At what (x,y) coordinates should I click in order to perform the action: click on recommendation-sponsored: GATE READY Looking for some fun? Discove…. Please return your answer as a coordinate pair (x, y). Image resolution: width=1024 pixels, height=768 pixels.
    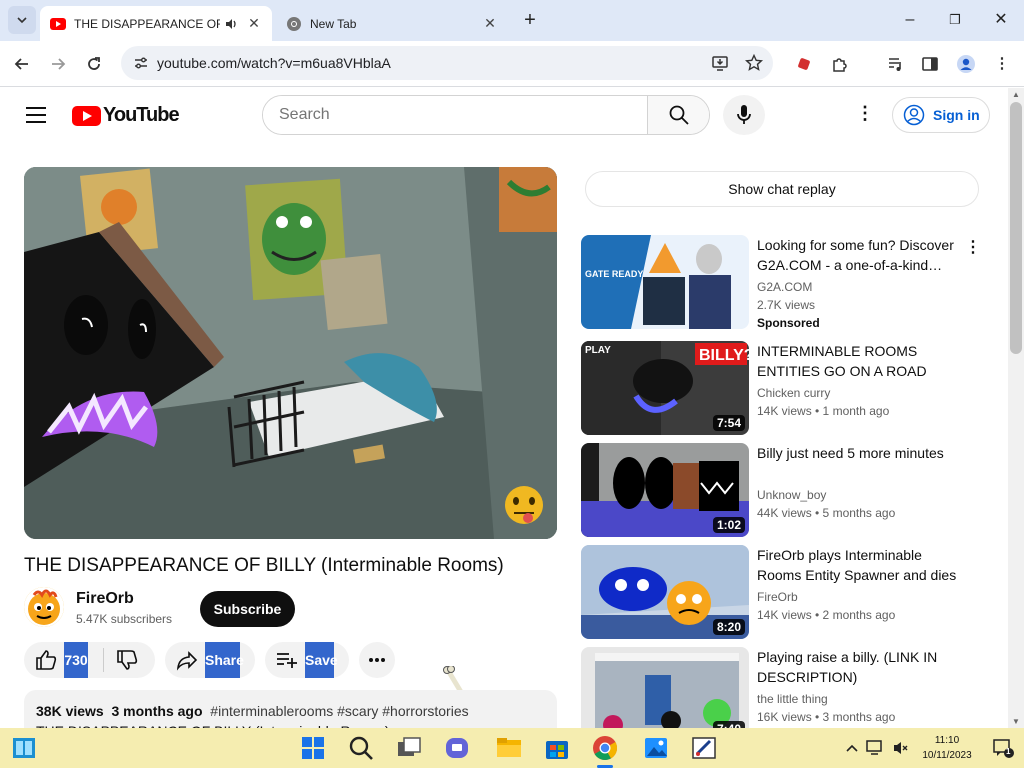
    Looking at the image, I should click on (791, 282).